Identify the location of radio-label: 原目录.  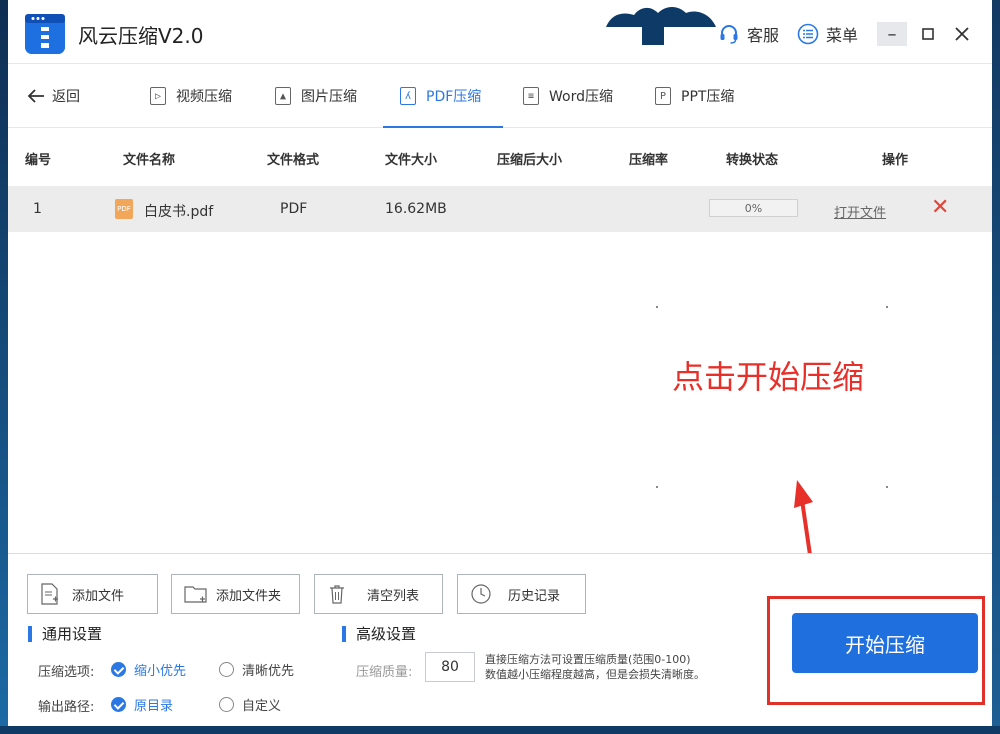
(154, 706).